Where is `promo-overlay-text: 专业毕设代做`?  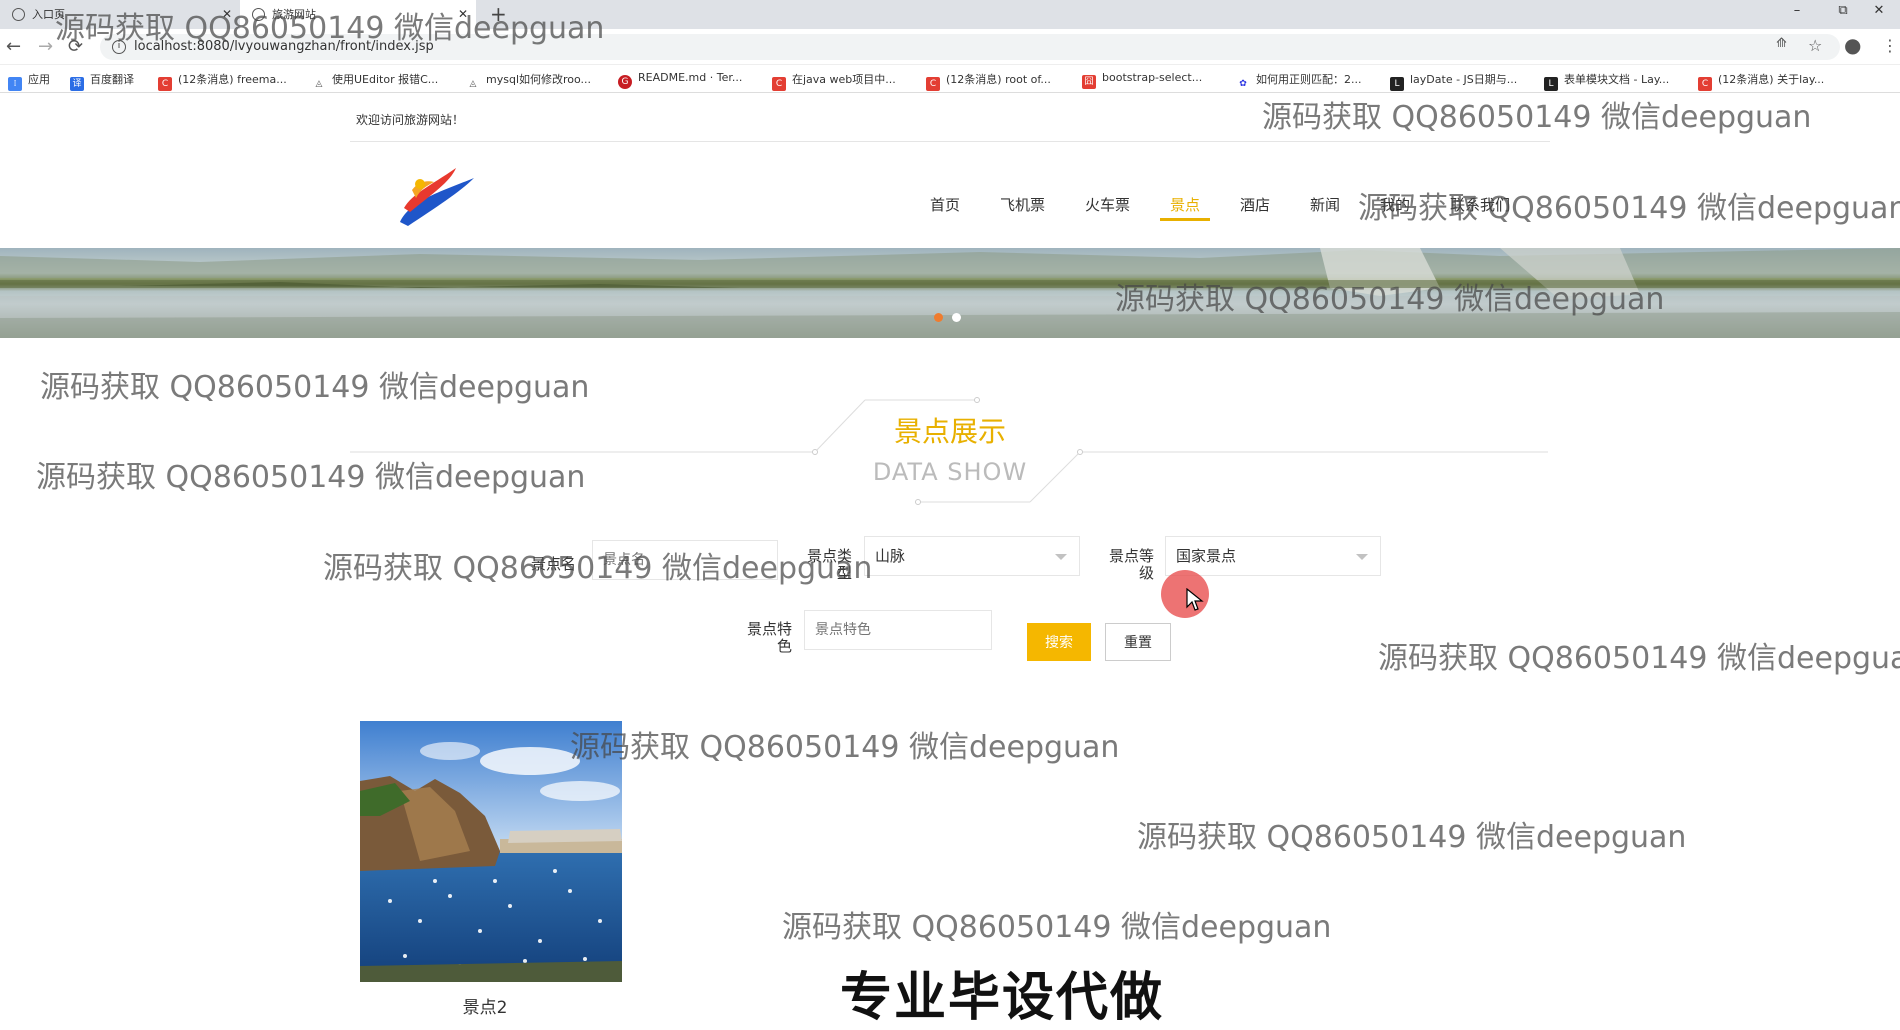
promo-overlay-text: 专业毕设代做 is located at coordinates (1002, 998).